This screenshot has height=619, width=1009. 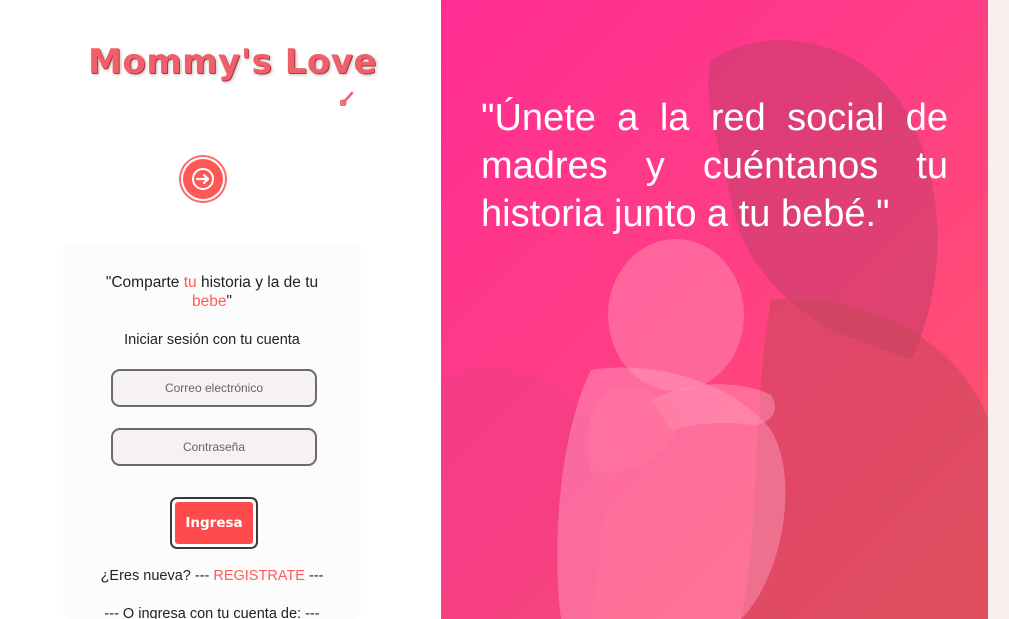 I want to click on scrollbar-track, so click(x=998, y=309).